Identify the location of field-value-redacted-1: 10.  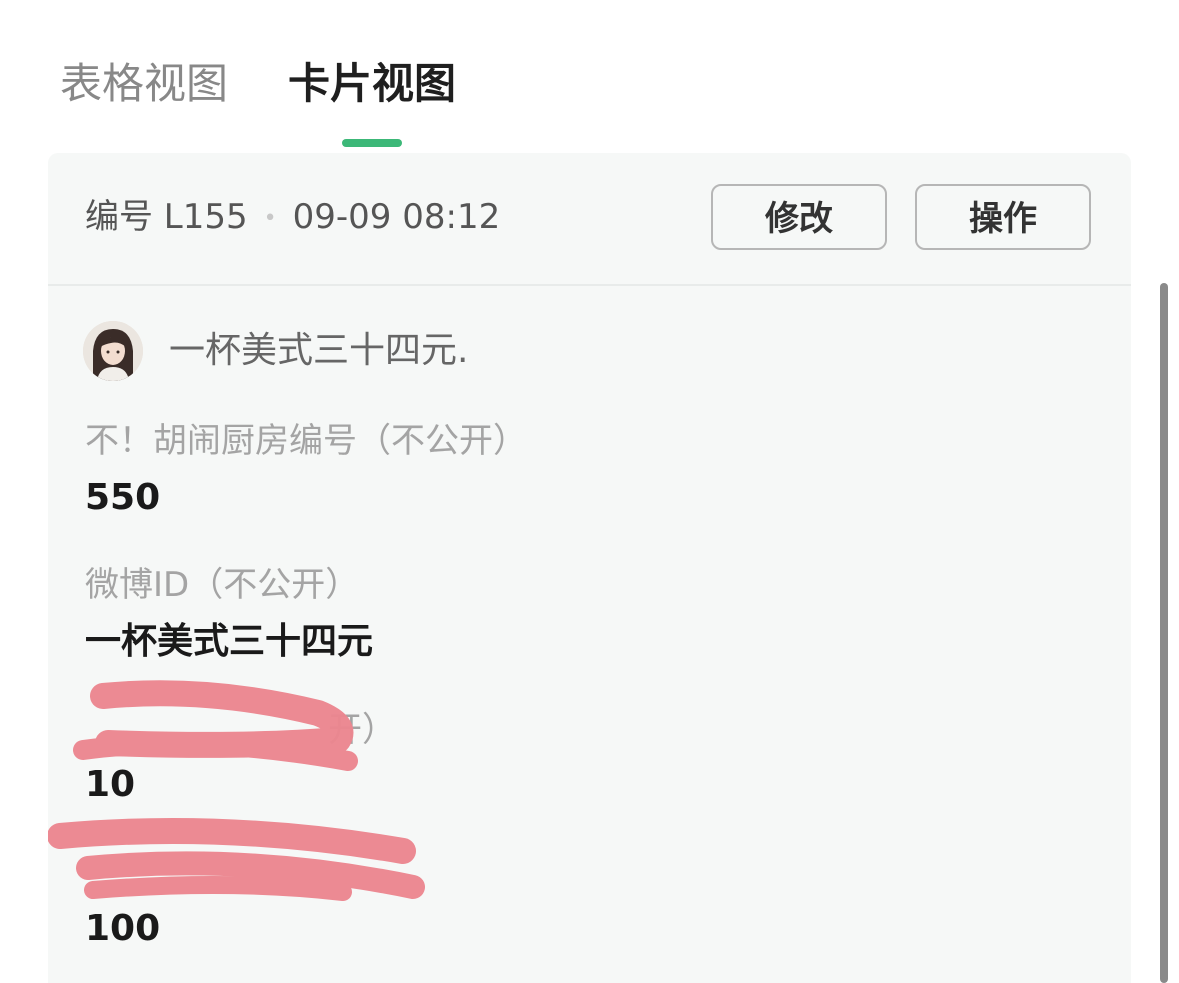
(110, 784).